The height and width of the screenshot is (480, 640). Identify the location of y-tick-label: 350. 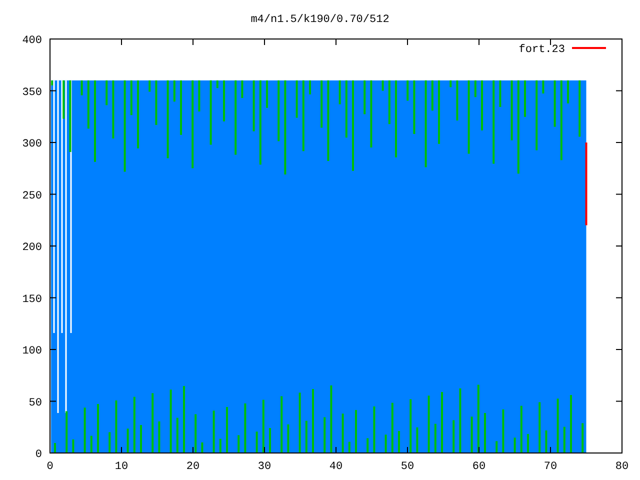
(32, 92).